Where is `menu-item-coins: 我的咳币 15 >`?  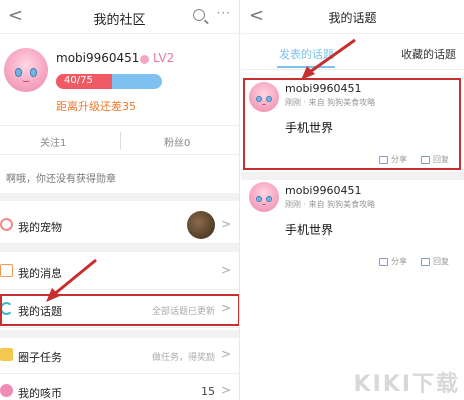
menu-item-coins: 我的咳币 15 > is located at coordinates (119, 387).